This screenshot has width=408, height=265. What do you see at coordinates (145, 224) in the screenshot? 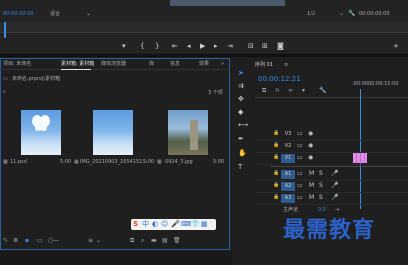
I see `ime-mode-label: 中` at bounding box center [145, 224].